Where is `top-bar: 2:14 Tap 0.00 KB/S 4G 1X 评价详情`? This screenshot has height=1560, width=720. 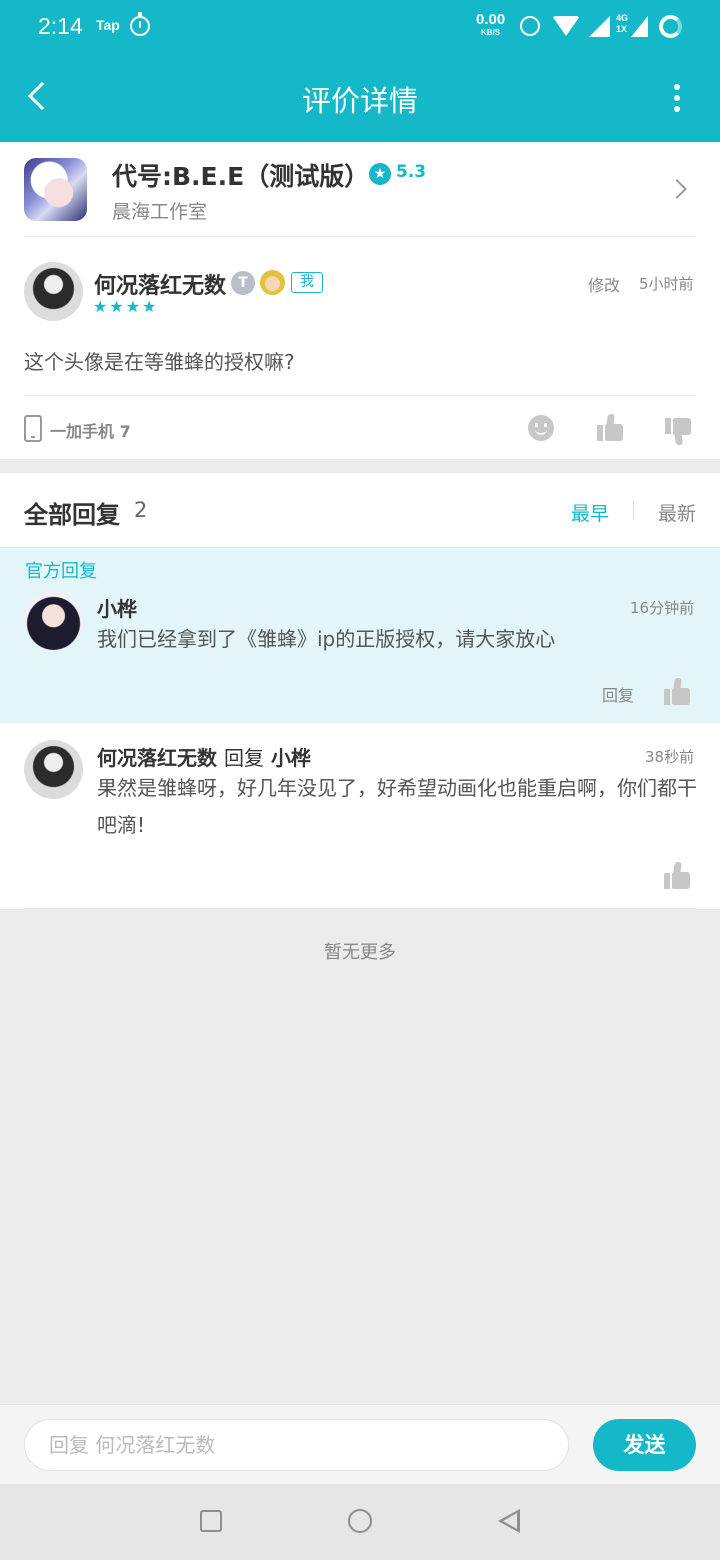
top-bar: 2:14 Tap 0.00 KB/S 4G 1X 评价详情 is located at coordinates (360, 71).